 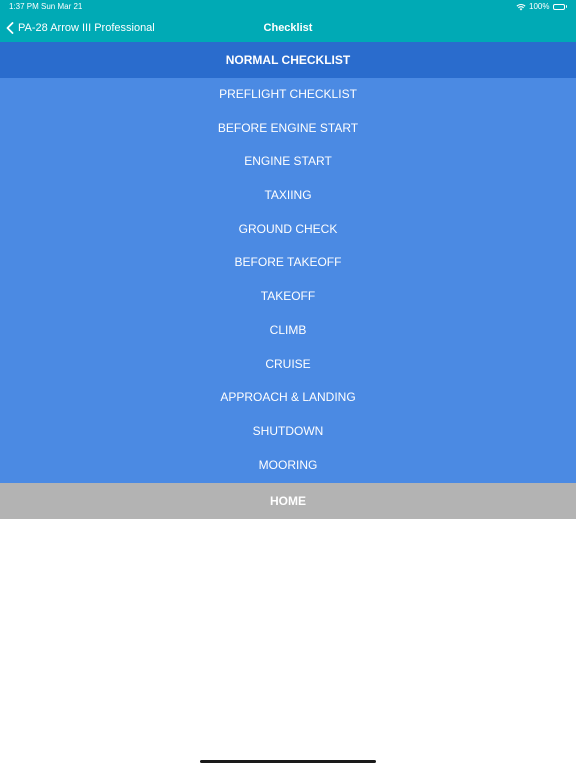 What do you see at coordinates (288, 162) in the screenshot?
I see `list-item-engine-start: ENGINE START` at bounding box center [288, 162].